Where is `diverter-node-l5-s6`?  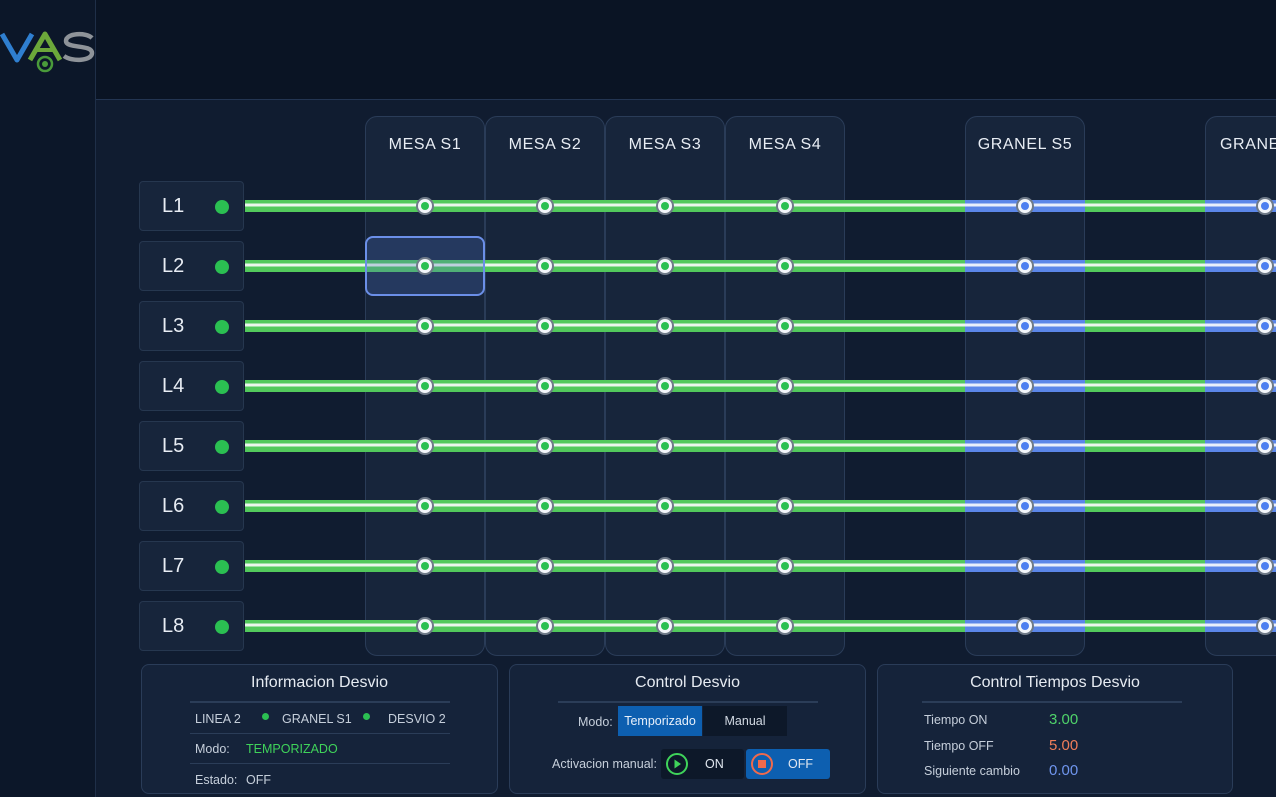 diverter-node-l5-s6 is located at coordinates (1265, 446).